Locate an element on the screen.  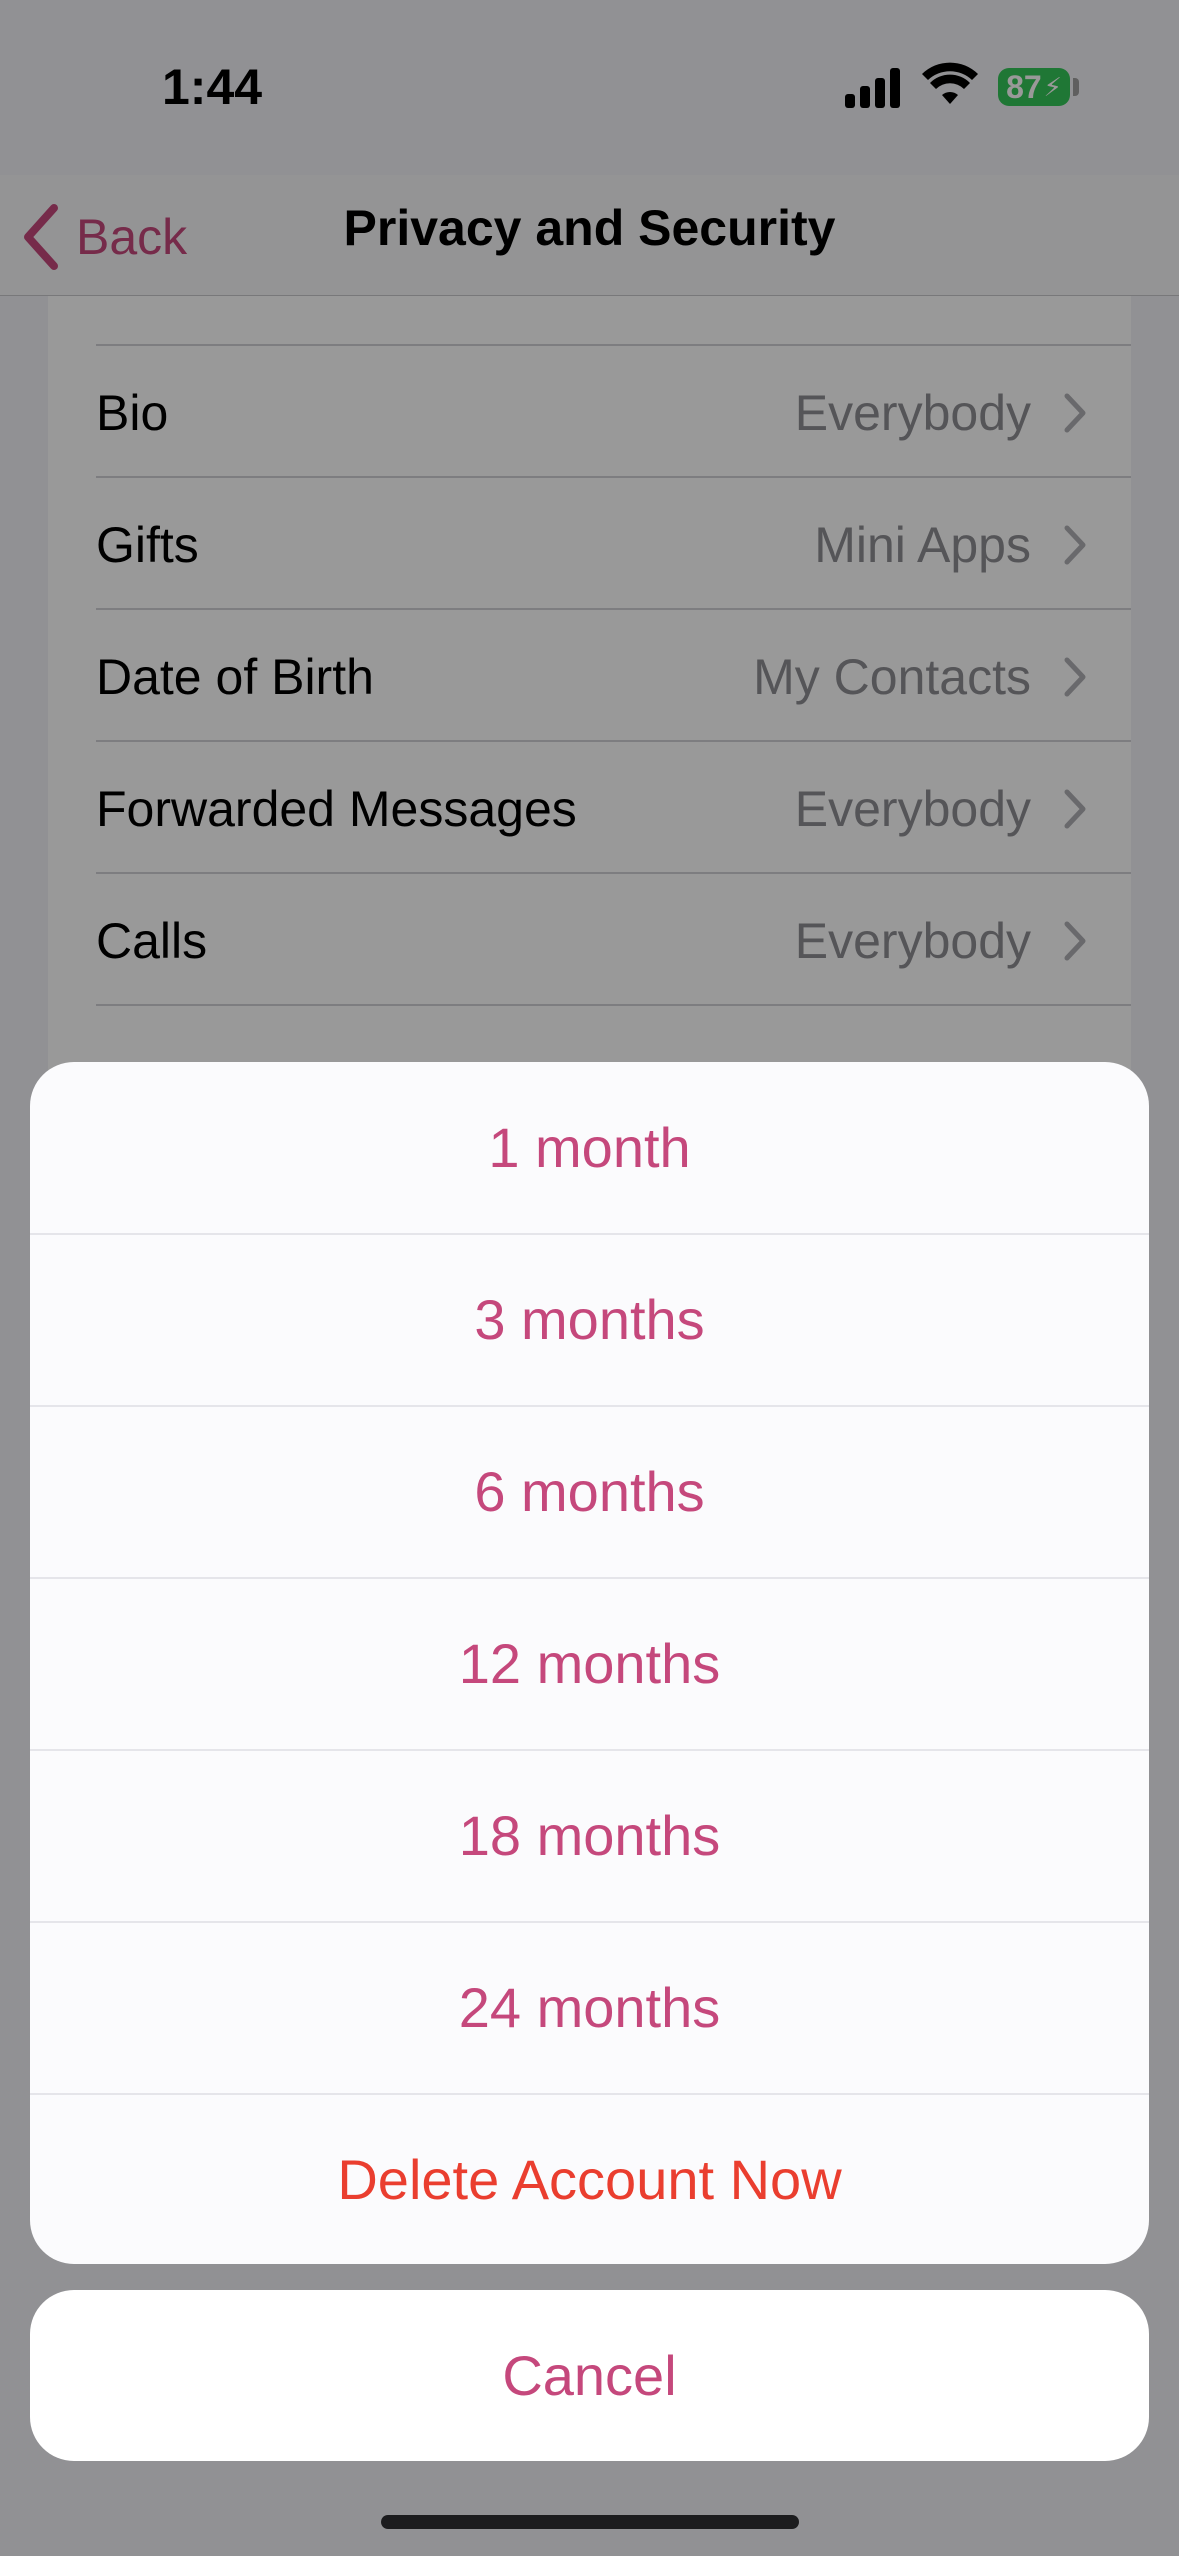
option-6-months: 6 months is located at coordinates (589, 1491).